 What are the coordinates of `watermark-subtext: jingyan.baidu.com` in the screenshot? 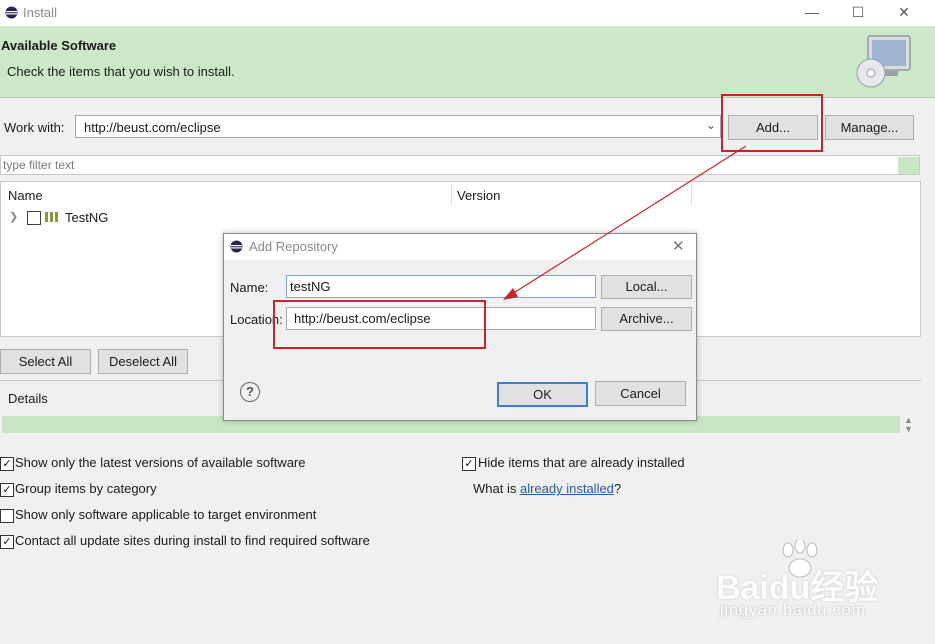 It's located at (793, 610).